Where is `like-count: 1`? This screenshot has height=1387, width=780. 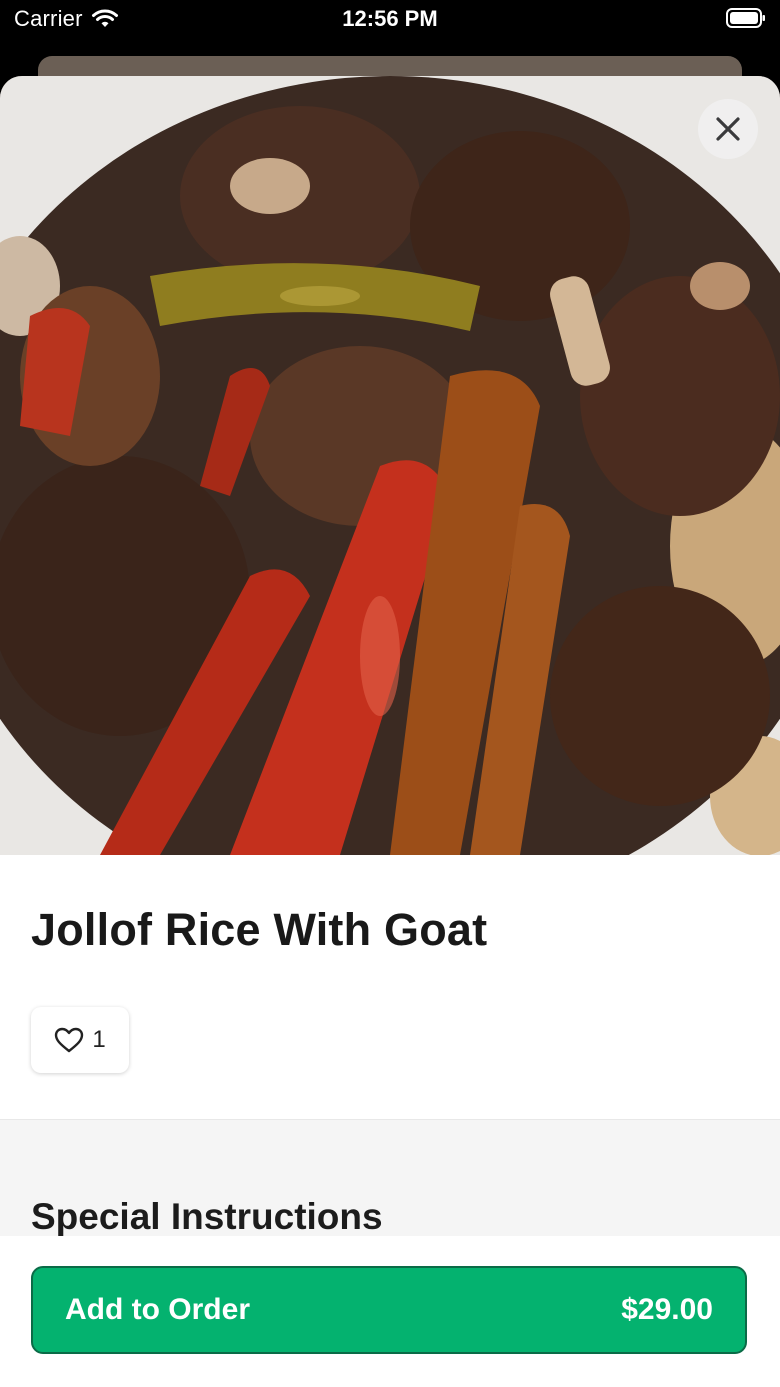 like-count: 1 is located at coordinates (99, 1039).